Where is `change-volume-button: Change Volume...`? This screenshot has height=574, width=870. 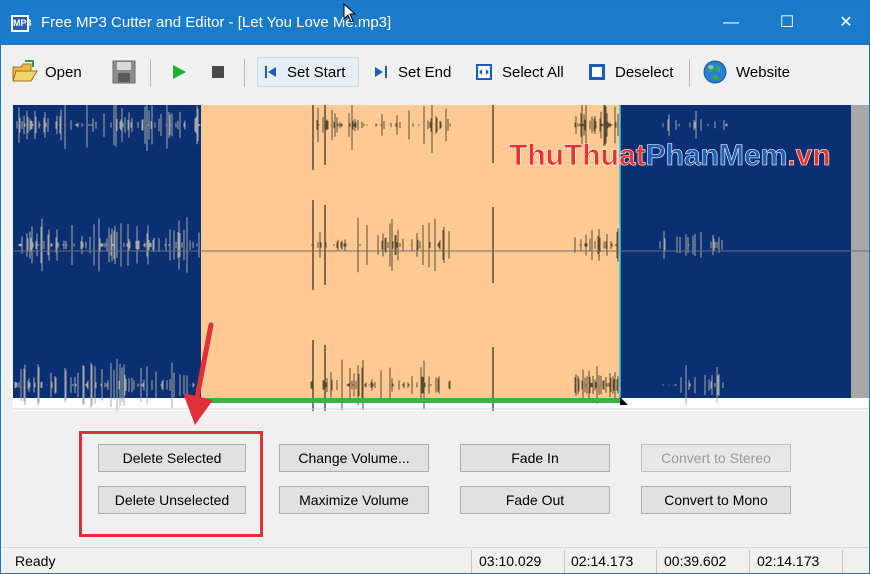
change-volume-button: Change Volume... is located at coordinates (354, 458).